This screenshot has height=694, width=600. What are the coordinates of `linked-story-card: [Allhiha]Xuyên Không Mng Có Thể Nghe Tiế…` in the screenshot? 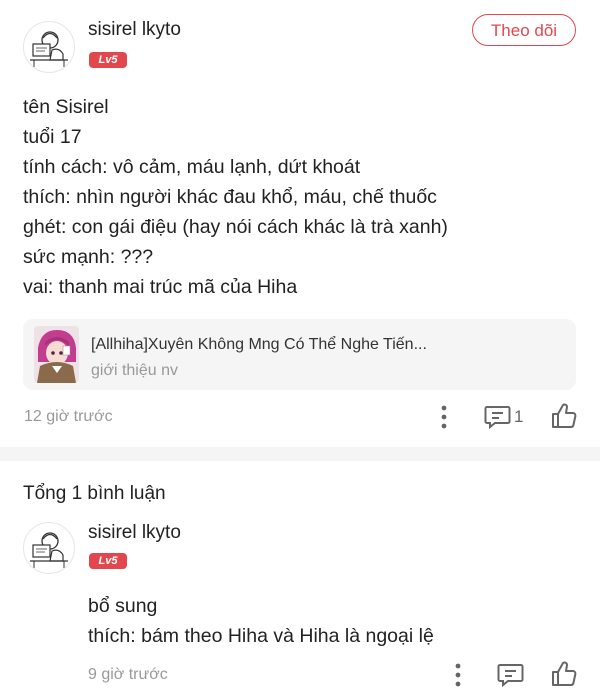 It's located at (299, 354).